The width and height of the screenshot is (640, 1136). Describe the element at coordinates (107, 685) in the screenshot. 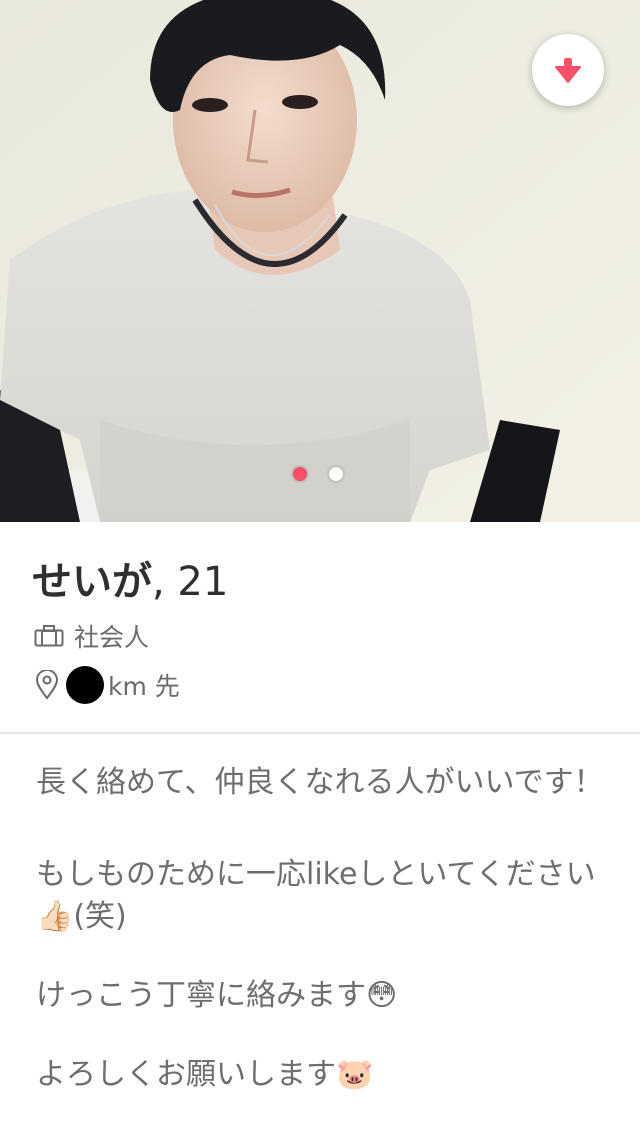

I see `distance-row: km 先` at that location.